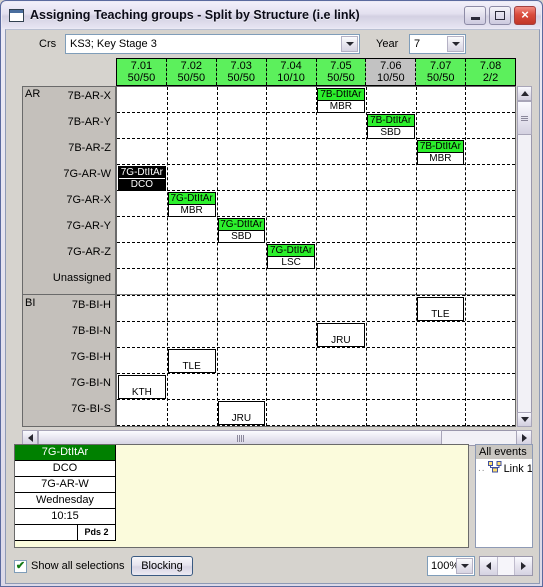 The height and width of the screenshot is (587, 543). I want to click on detail-time: 10:15, so click(65, 517).